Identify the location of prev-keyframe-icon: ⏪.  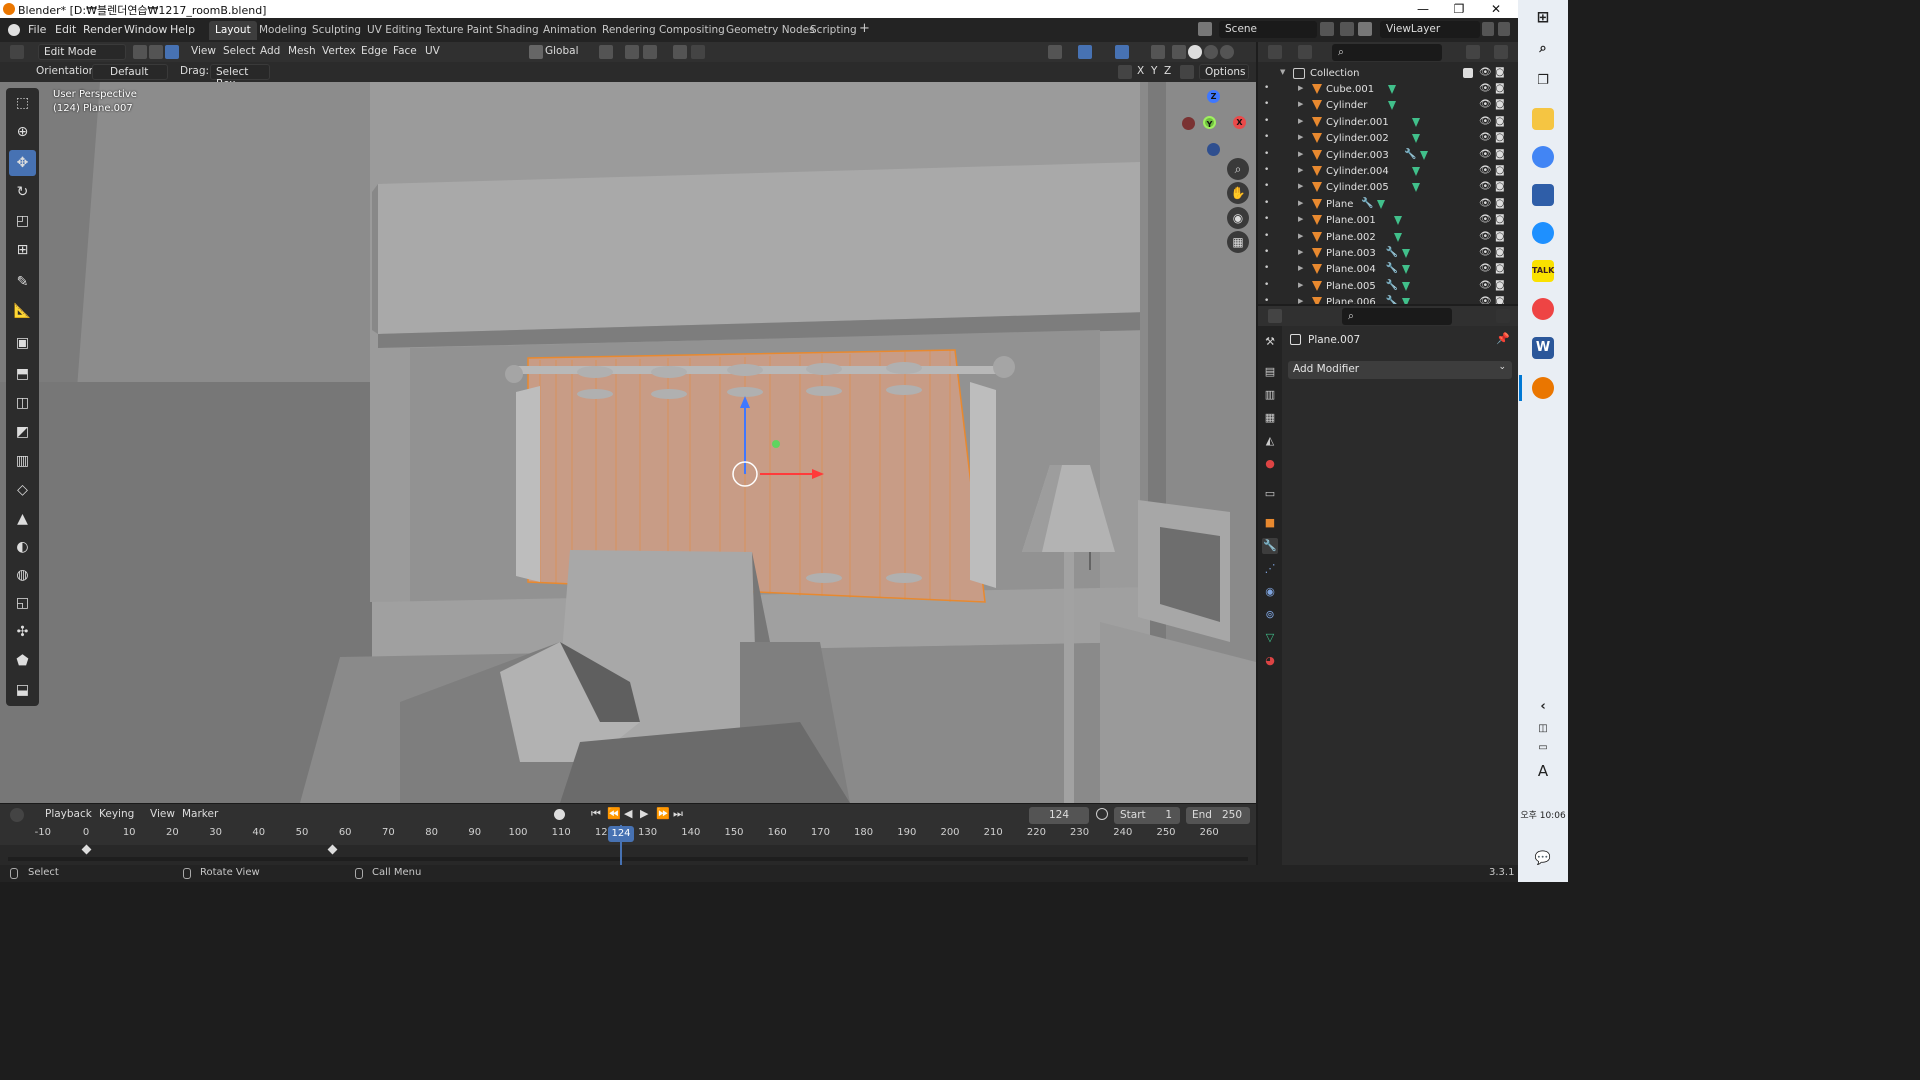
(614, 813).